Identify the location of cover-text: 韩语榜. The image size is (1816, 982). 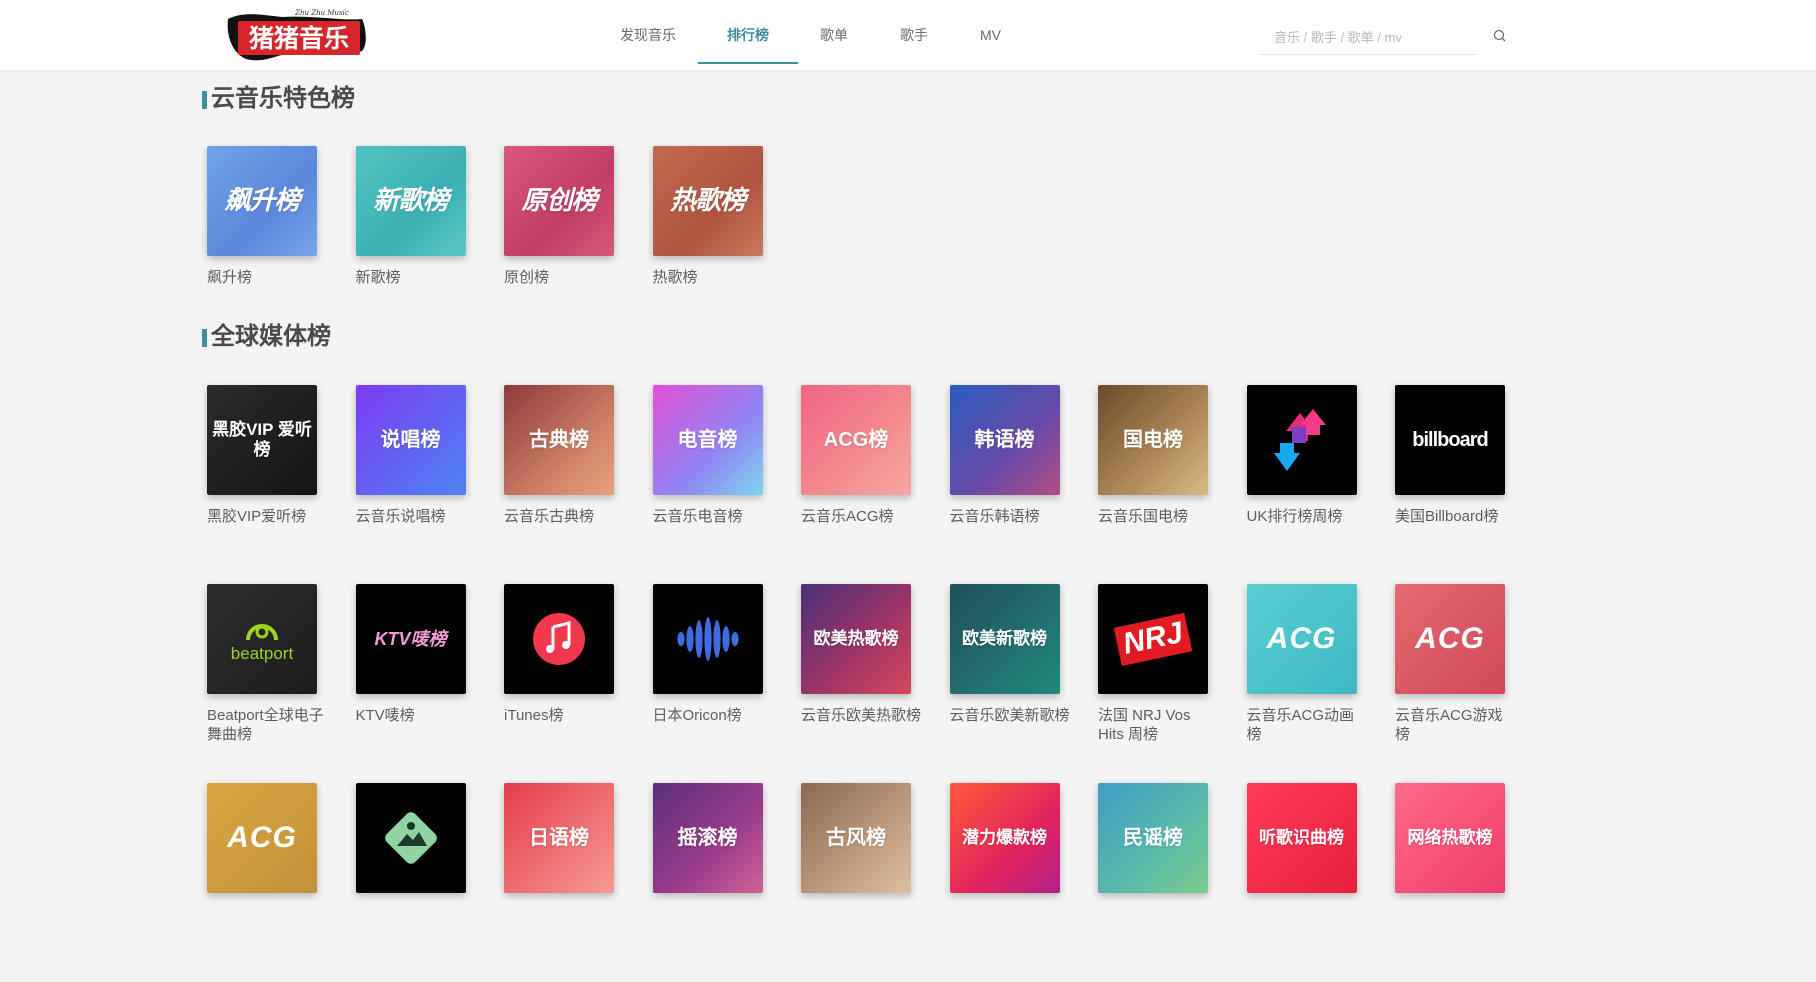
(1004, 439).